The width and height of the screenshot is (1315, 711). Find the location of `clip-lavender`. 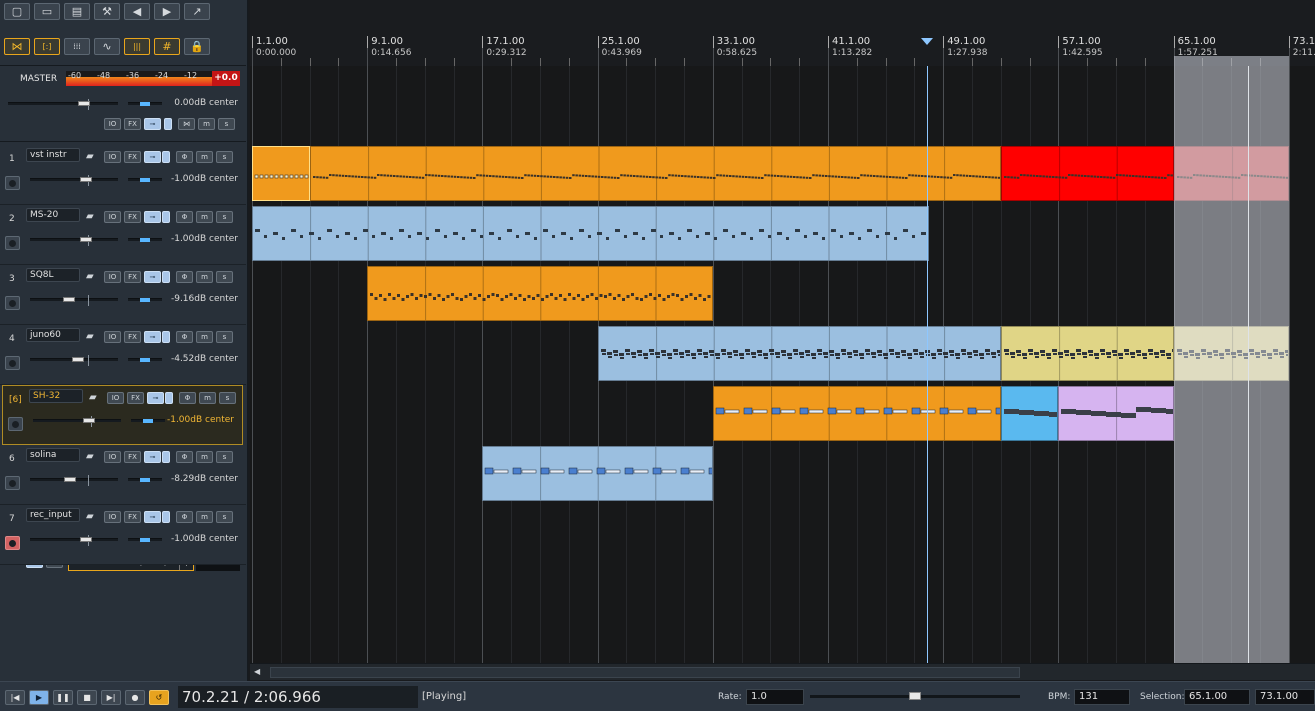

clip-lavender is located at coordinates (1116, 413).